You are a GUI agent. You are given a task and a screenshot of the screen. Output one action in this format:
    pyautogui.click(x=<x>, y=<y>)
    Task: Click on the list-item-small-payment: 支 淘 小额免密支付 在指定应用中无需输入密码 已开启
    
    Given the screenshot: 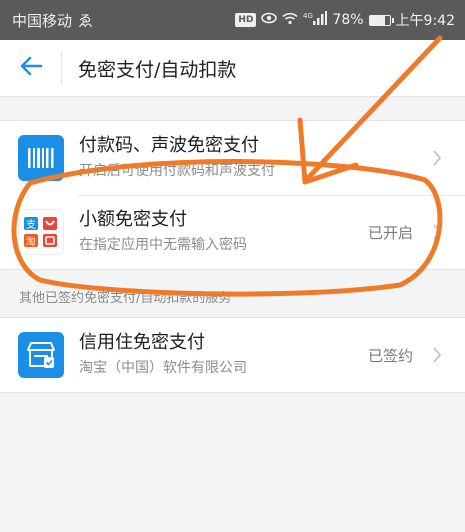 What is the action you would take?
    pyautogui.click(x=232, y=232)
    